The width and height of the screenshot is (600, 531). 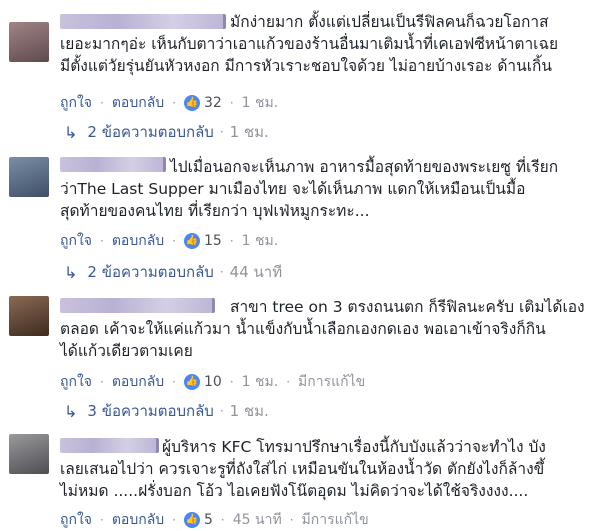 What do you see at coordinates (208, 520) in the screenshot?
I see `like-count: 5` at bounding box center [208, 520].